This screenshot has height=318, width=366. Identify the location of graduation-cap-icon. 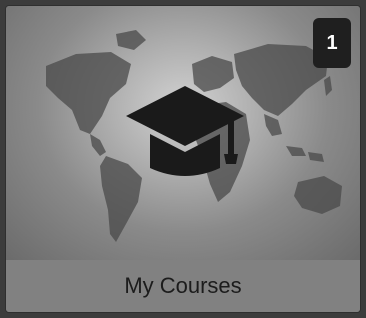
(185, 131).